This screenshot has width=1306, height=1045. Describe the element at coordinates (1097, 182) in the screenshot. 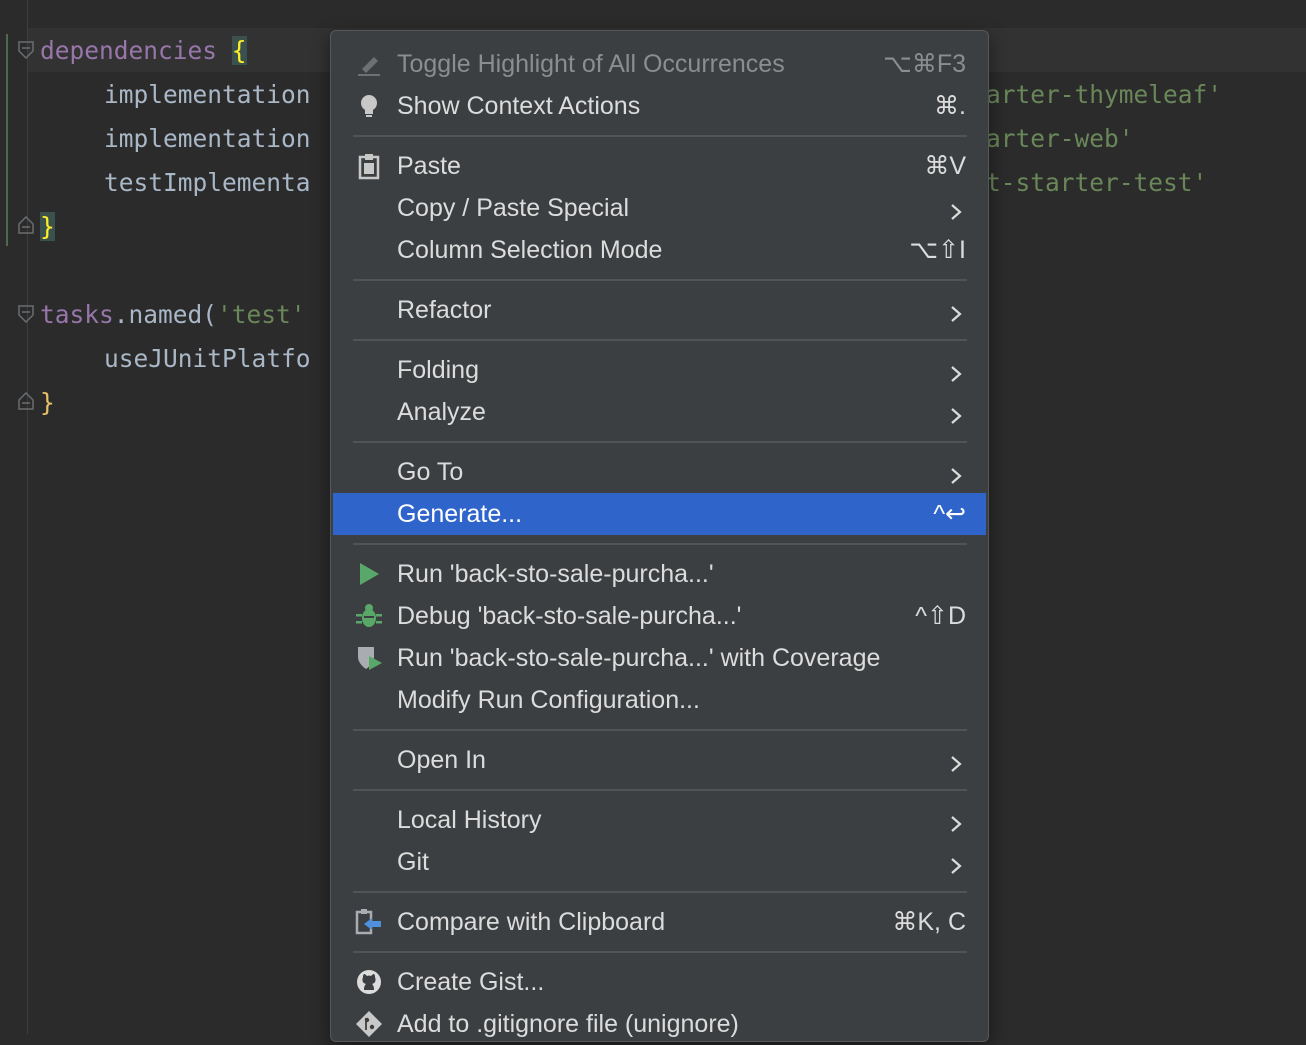

I see `code-string-fragment: t-starter-test'` at that location.